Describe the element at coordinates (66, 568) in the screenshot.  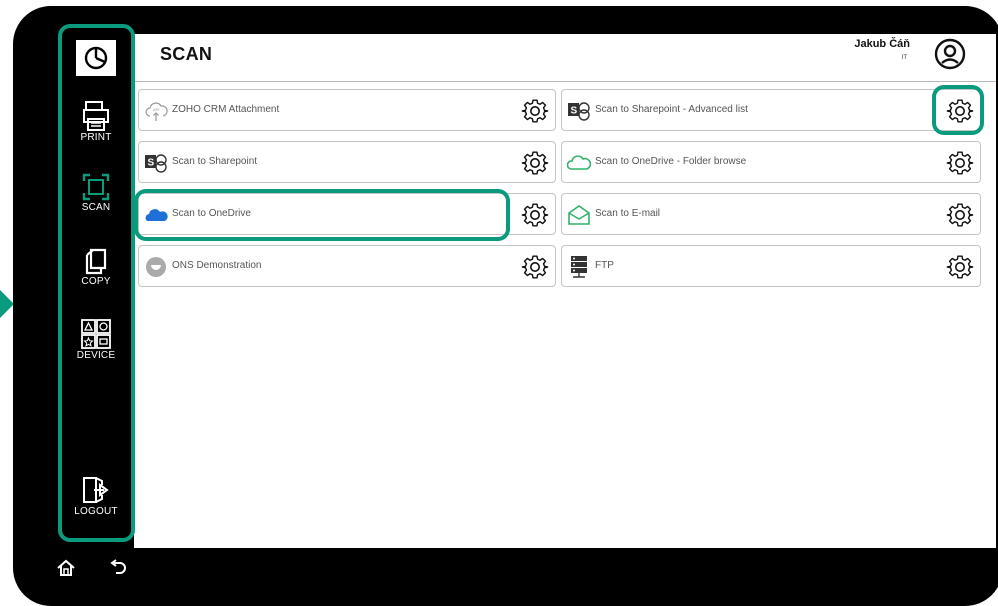
I see `home-icon` at that location.